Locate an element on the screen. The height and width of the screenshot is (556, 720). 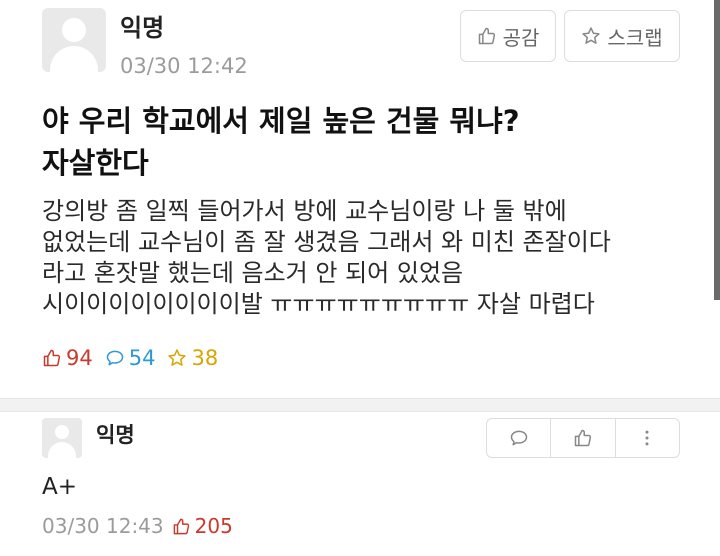
comment-like-button is located at coordinates (583, 438).